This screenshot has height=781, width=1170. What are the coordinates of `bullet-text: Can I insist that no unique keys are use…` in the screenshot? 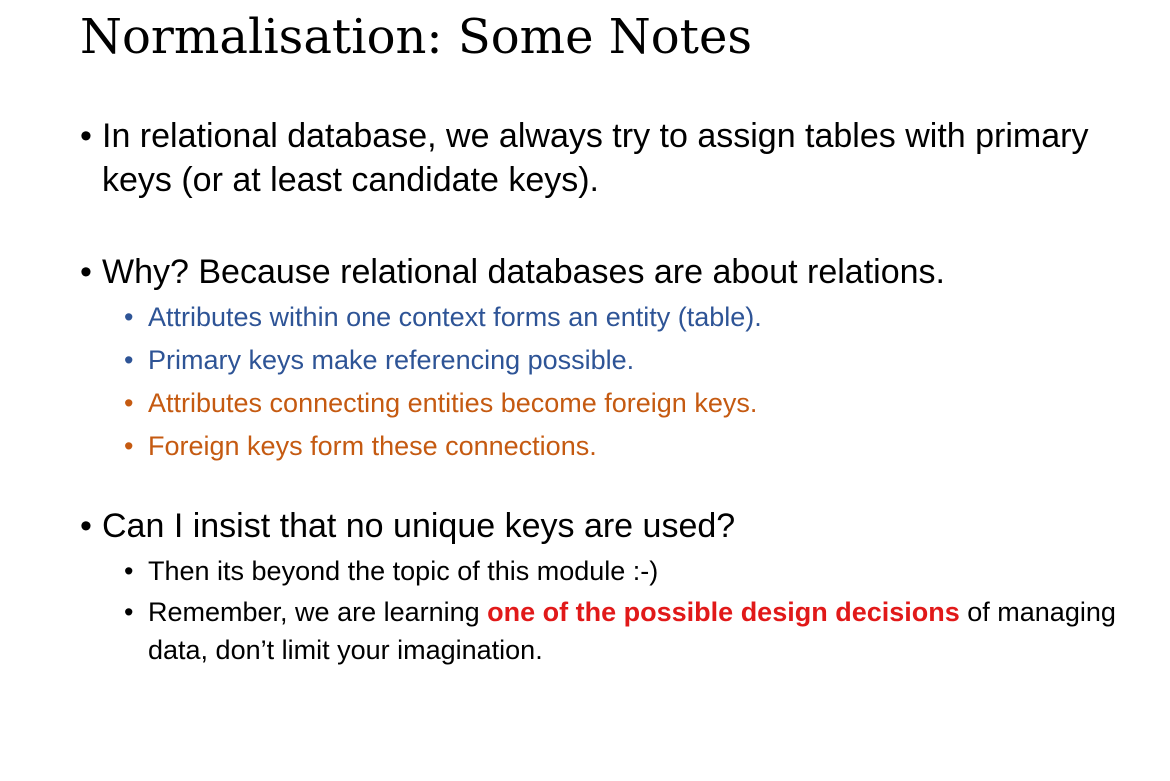 It's located at (419, 526).